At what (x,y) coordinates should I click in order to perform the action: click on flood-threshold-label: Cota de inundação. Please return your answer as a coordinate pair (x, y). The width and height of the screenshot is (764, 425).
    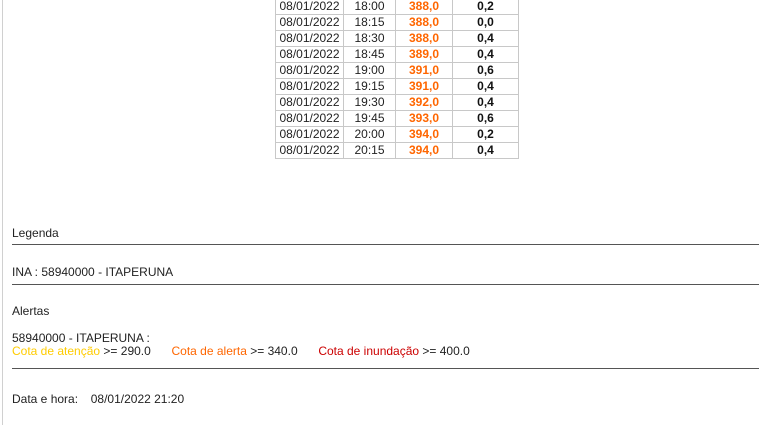
    Looking at the image, I should click on (369, 351).